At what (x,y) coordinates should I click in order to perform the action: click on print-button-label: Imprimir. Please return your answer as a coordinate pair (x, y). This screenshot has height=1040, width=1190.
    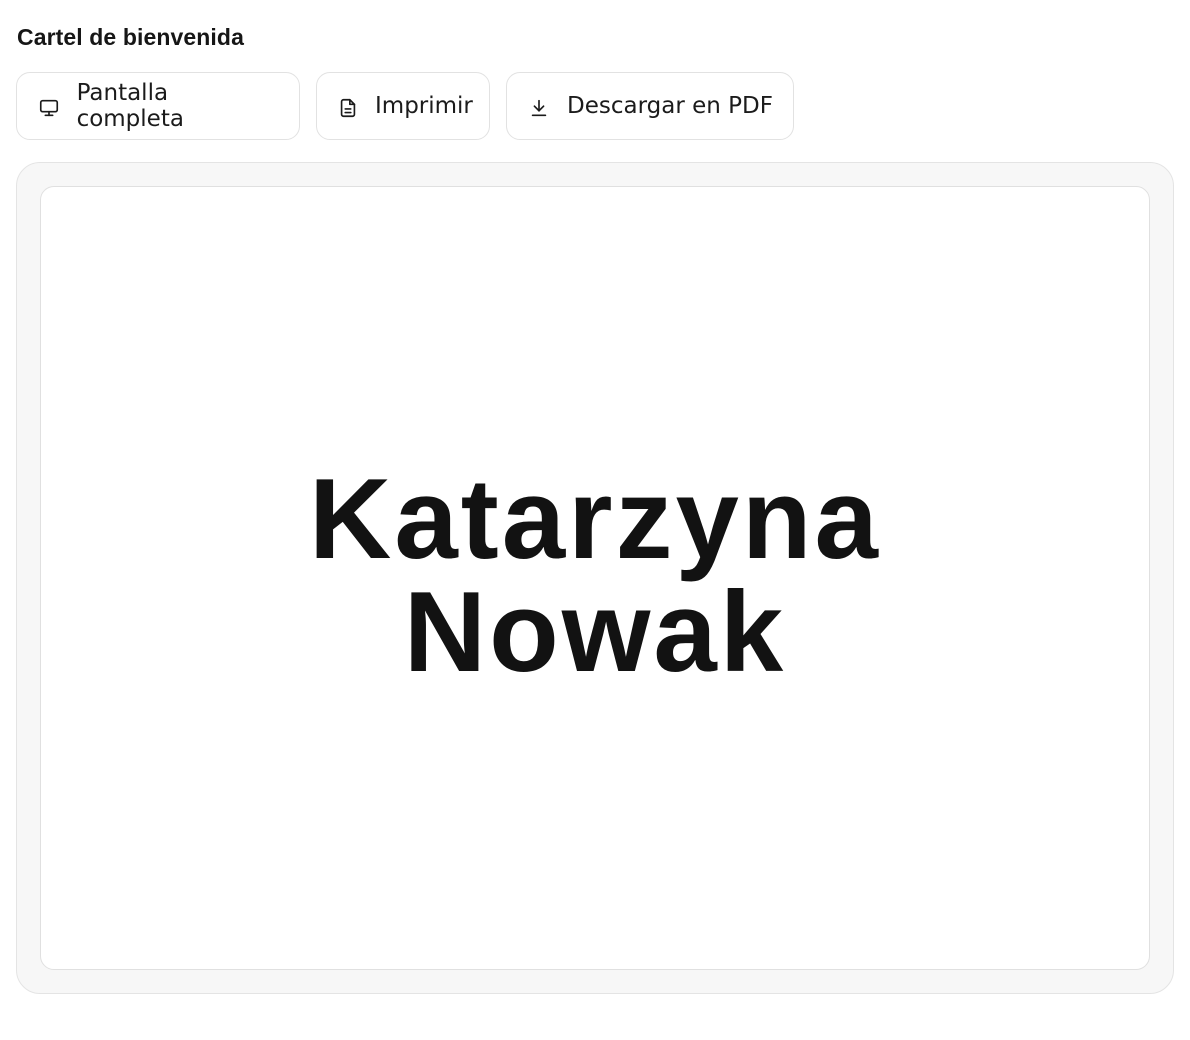
    Looking at the image, I should click on (424, 106).